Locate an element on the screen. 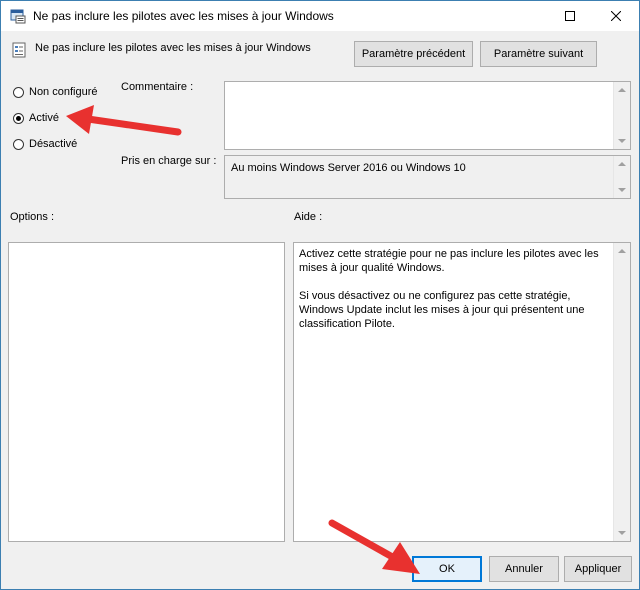  annotation-arrow-enabled is located at coordinates (124, 120).